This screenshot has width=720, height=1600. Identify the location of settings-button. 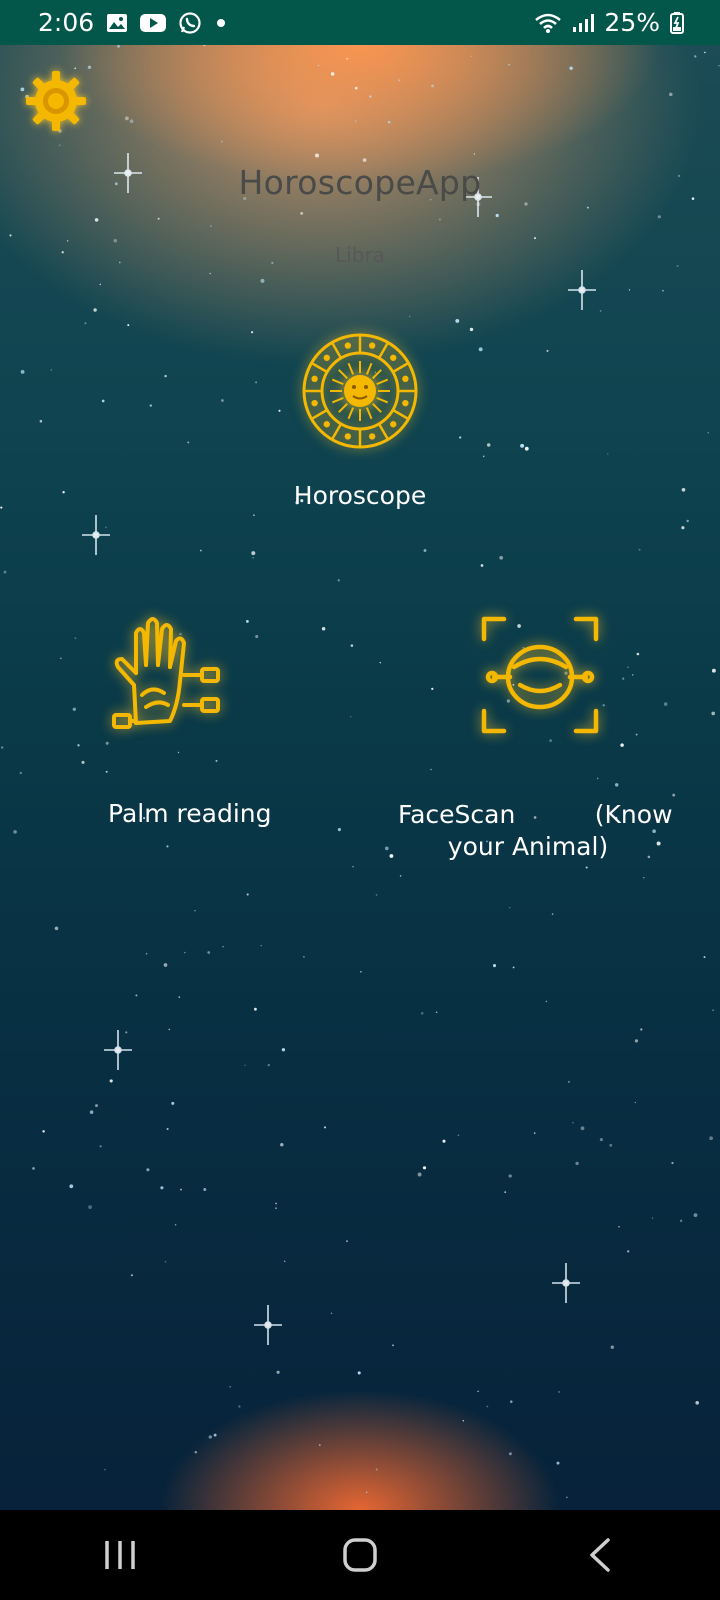
(56, 101).